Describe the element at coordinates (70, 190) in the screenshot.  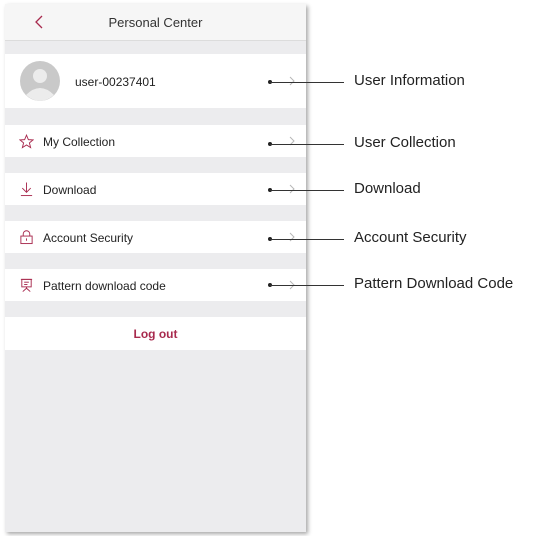
I see `menu-item-label: Download` at that location.